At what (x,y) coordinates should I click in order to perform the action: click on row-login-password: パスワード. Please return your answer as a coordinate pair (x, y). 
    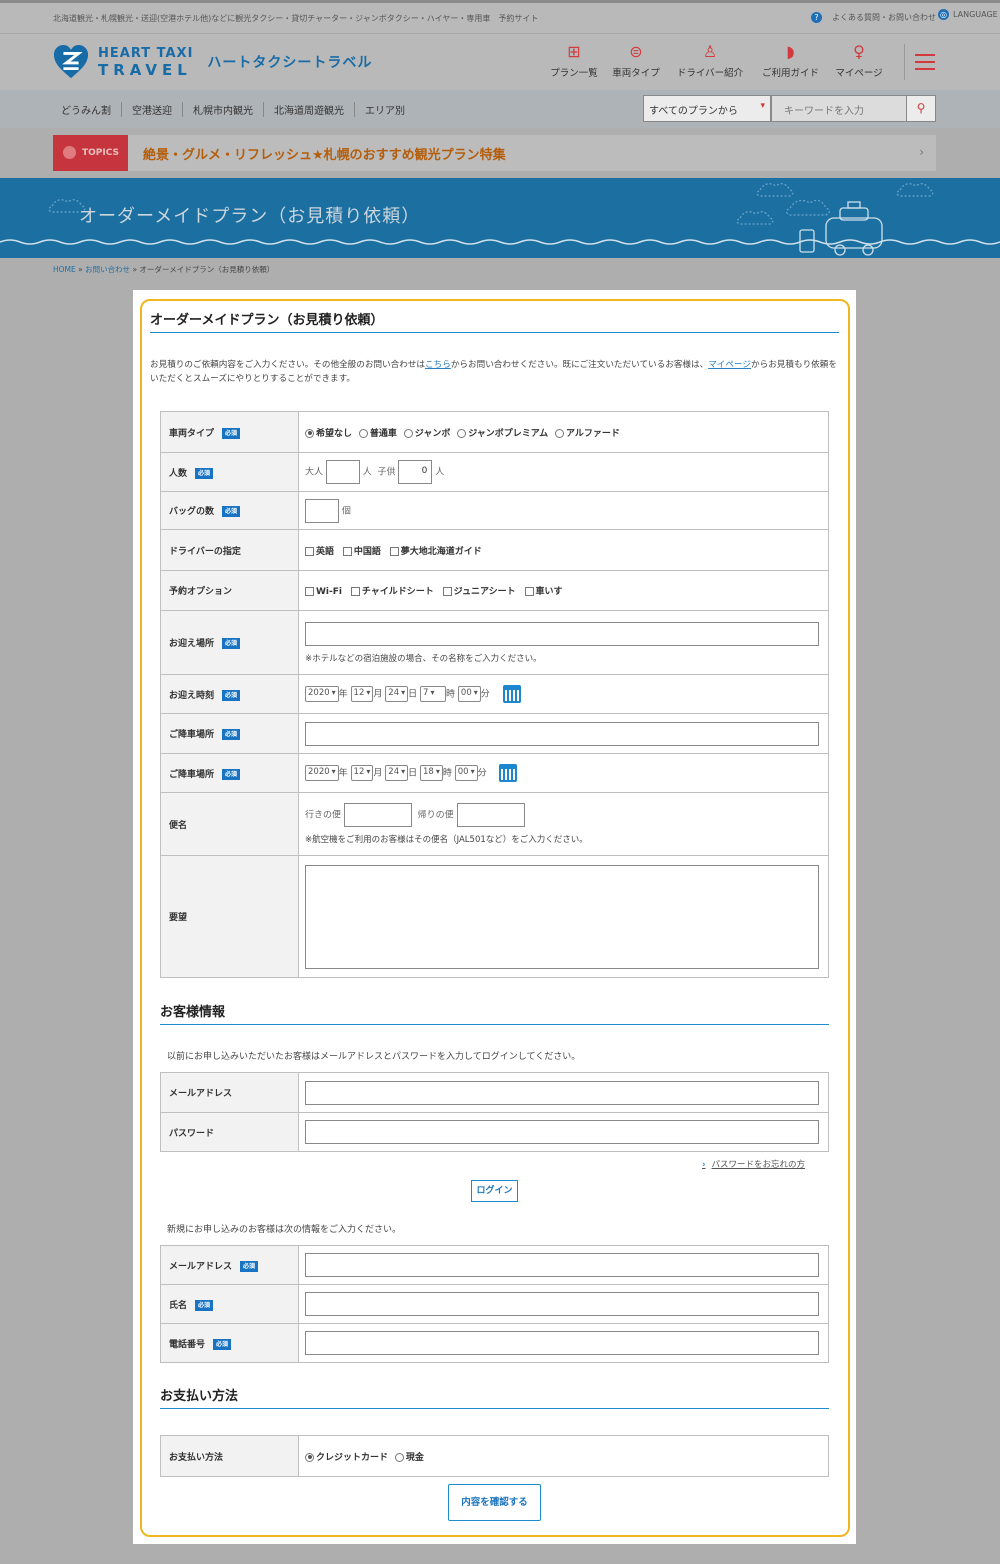
    Looking at the image, I should click on (494, 1132).